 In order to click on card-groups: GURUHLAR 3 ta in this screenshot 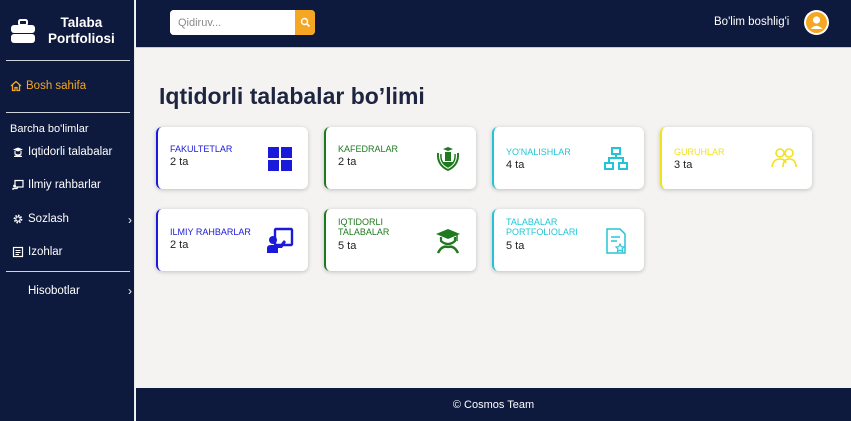, I will do `click(736, 158)`.